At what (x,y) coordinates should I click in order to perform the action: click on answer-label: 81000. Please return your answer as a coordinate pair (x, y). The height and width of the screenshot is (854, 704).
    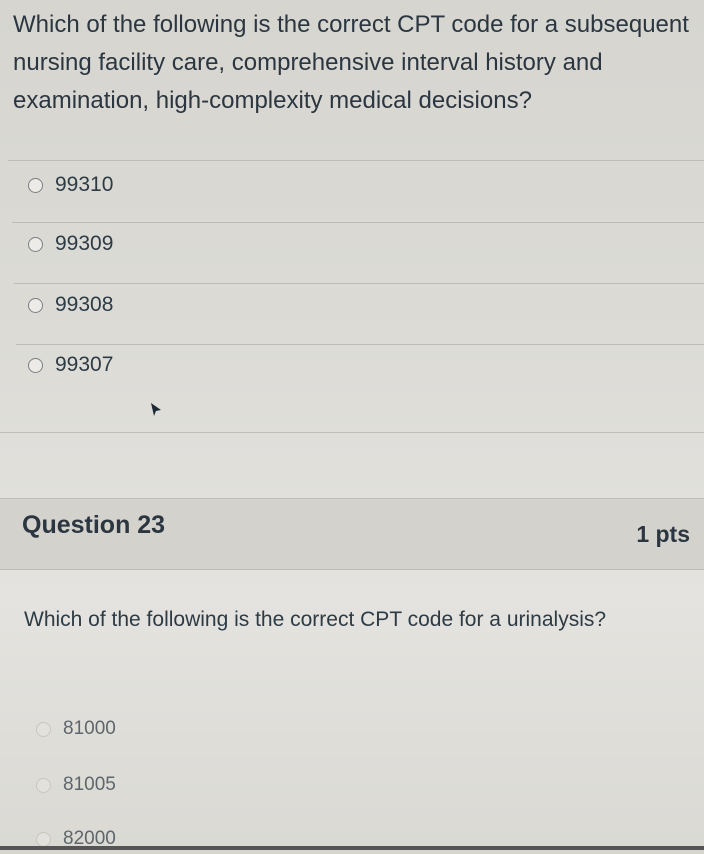
    Looking at the image, I should click on (89, 728).